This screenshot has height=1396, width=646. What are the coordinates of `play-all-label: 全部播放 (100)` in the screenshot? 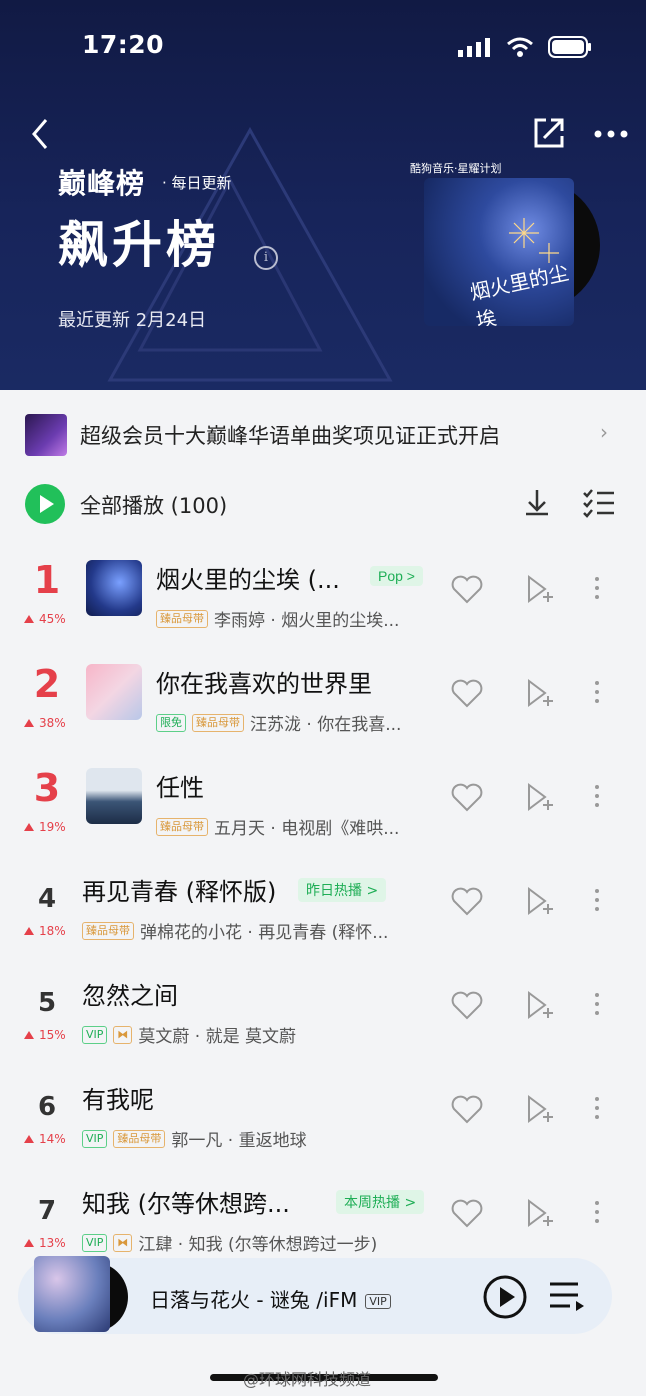 It's located at (153, 505).